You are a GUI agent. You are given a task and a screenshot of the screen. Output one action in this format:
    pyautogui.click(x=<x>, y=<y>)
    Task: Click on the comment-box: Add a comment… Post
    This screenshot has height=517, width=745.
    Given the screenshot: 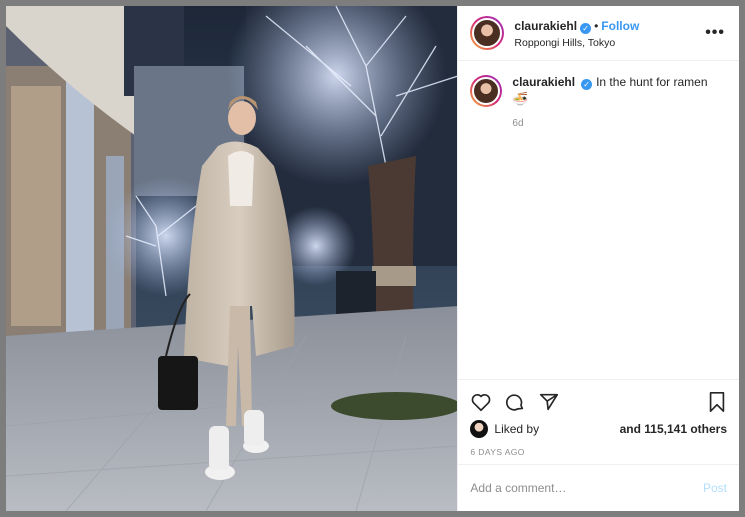 What is the action you would take?
    pyautogui.click(x=598, y=487)
    